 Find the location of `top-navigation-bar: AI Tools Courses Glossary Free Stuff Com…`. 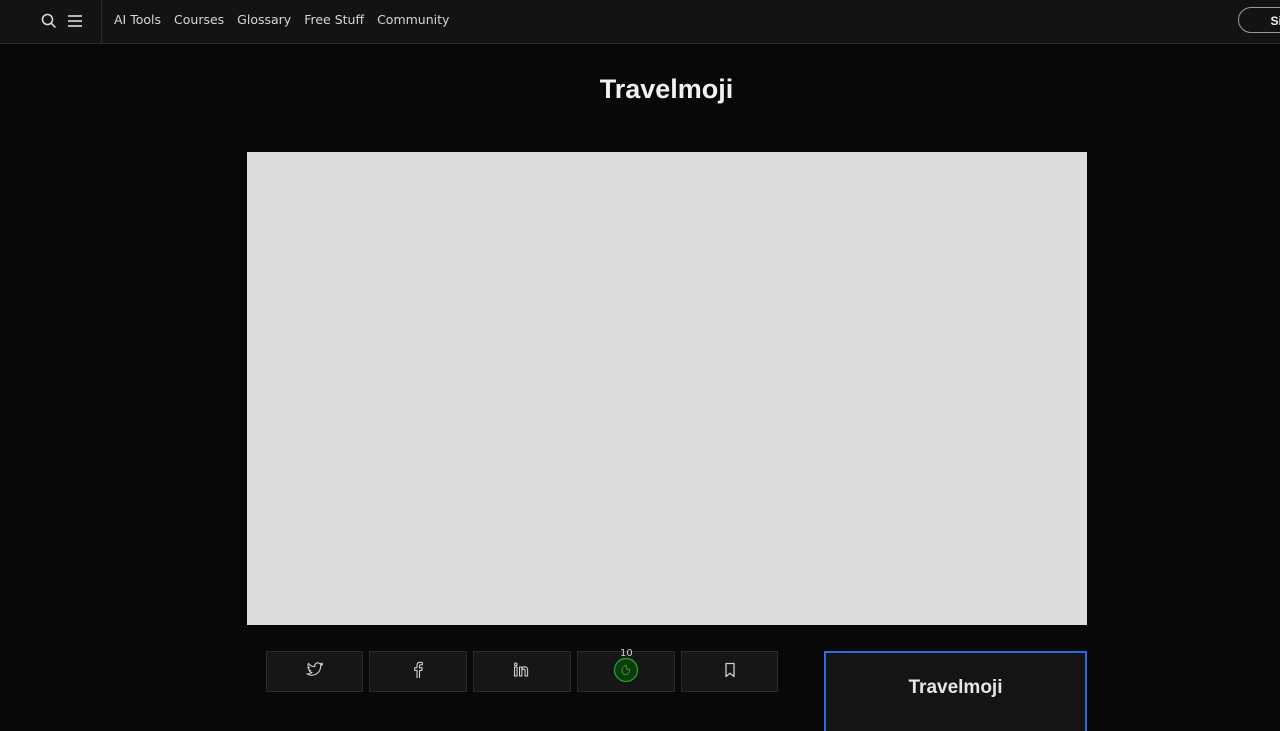

top-navigation-bar: AI Tools Courses Glossary Free Stuff Com… is located at coordinates (640, 22).